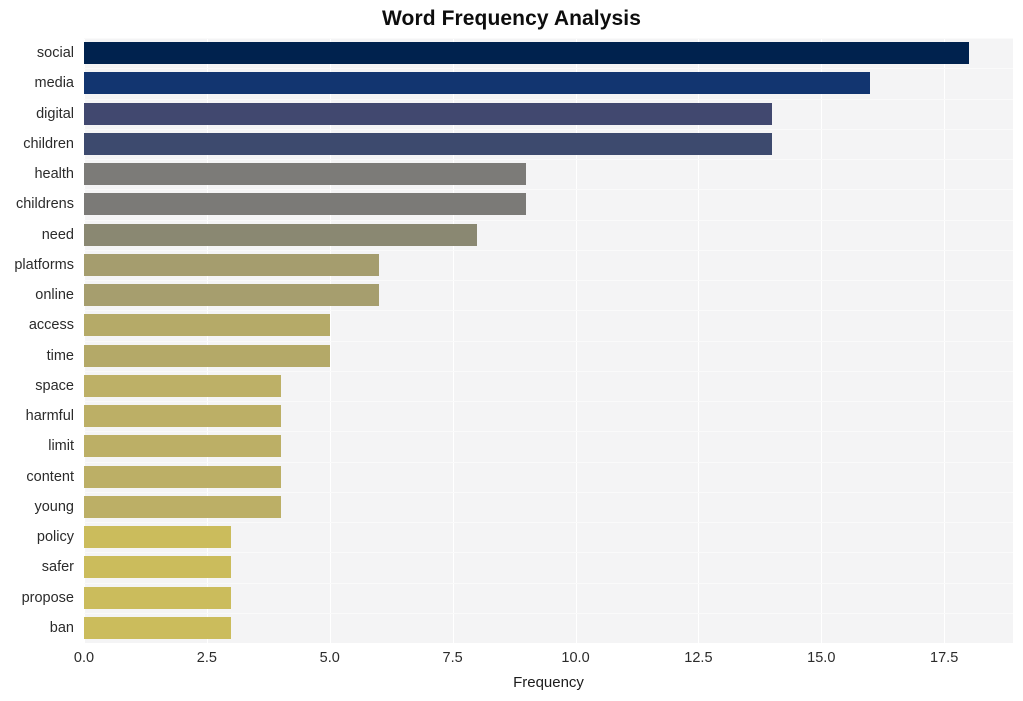 This screenshot has height=701, width=1023. I want to click on x-tick-label: 7.5, so click(452, 658).